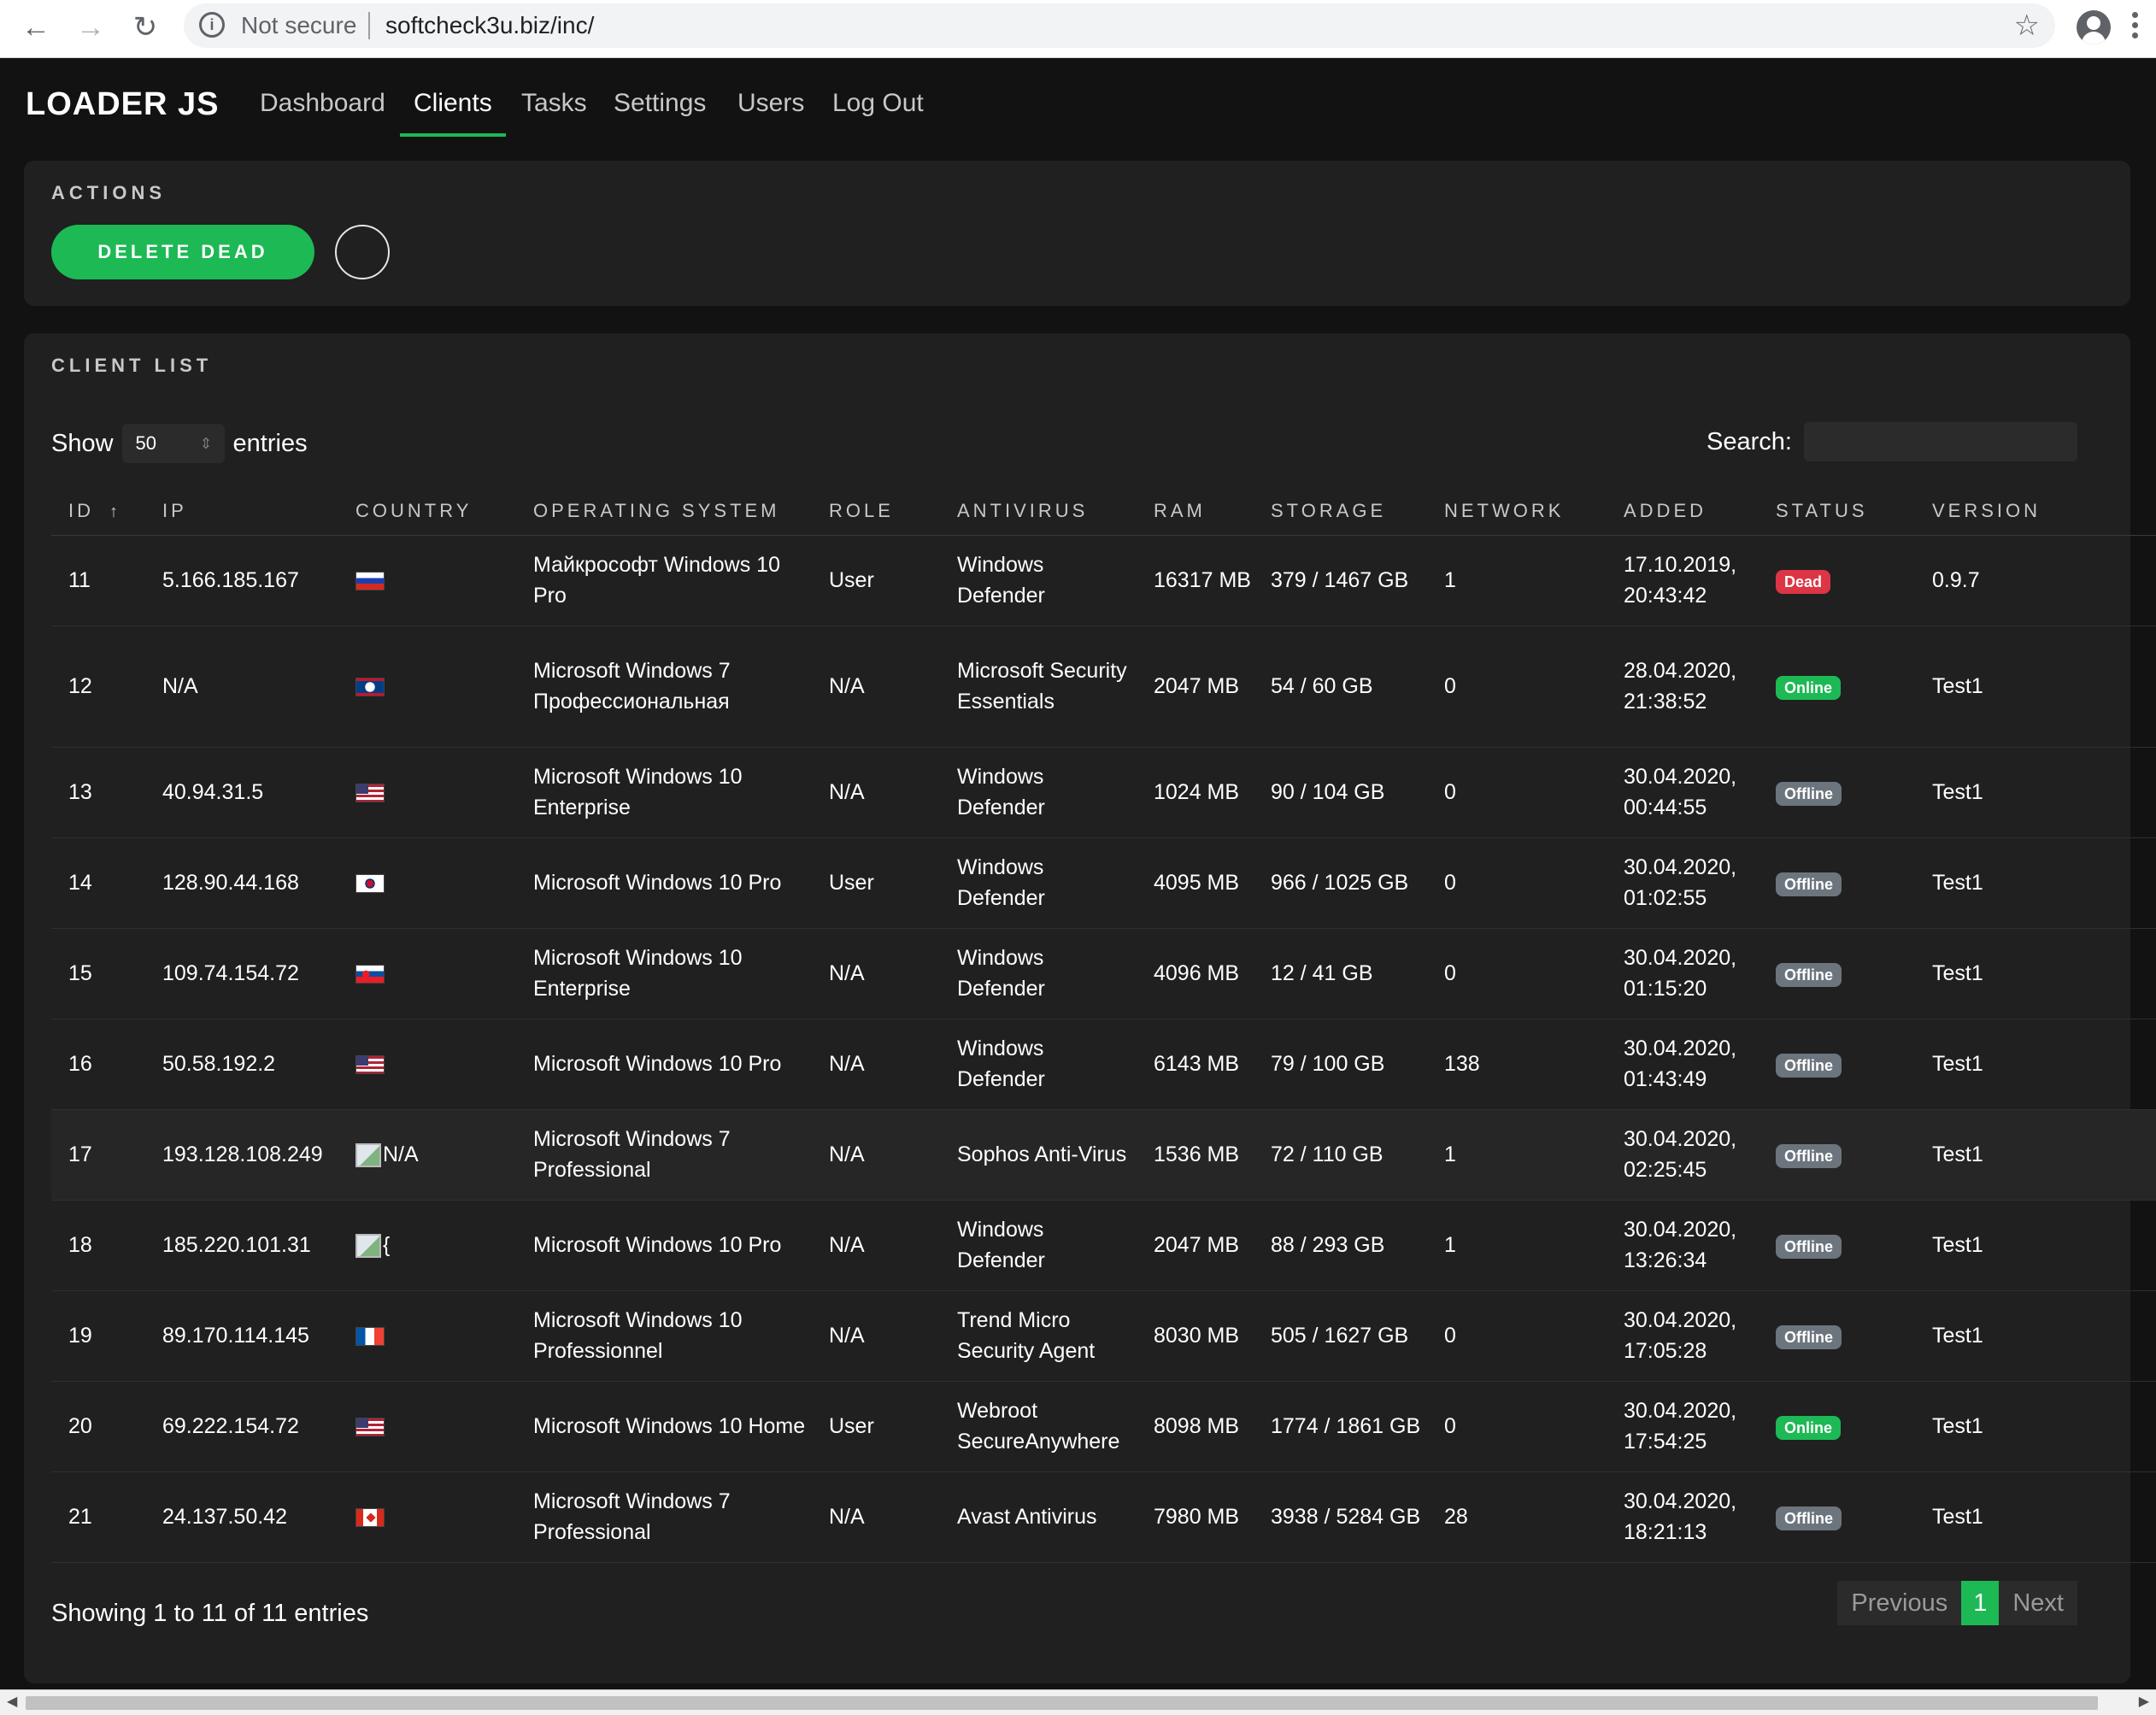 The height and width of the screenshot is (1715, 2156). Describe the element at coordinates (1195, 883) in the screenshot. I see `cell-ram: 4095 MB` at that location.